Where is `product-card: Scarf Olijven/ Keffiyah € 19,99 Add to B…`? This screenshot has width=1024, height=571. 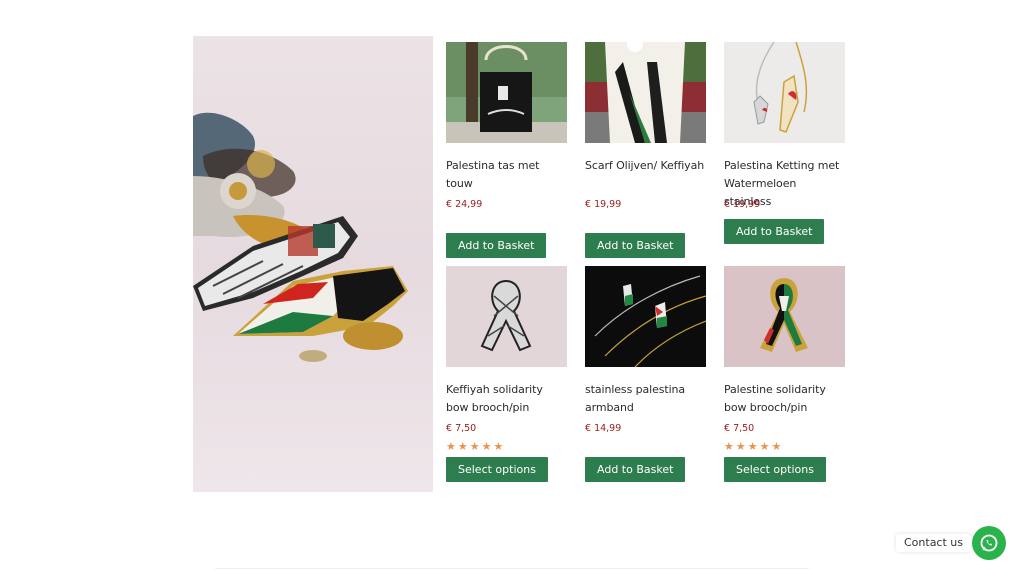 product-card: Scarf Olijven/ Keffiyah € 19,99 Add to B… is located at coordinates (646, 150).